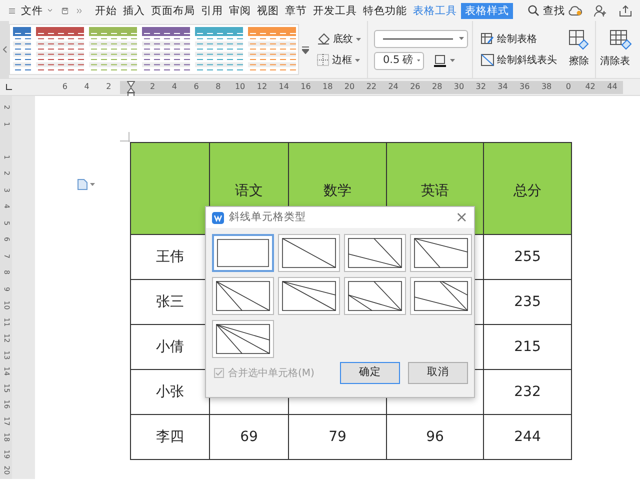 Image resolution: width=640 pixels, height=480 pixels. Describe the element at coordinates (524, 87) in the screenshot. I see `ruler-number: 36` at that location.